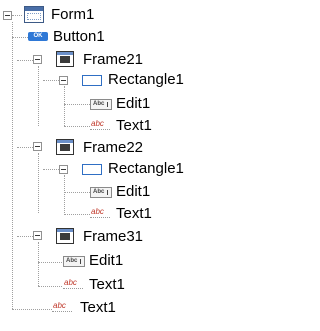 This screenshot has width=320, height=331. I want to click on button-icon-text: OK, so click(38, 36).